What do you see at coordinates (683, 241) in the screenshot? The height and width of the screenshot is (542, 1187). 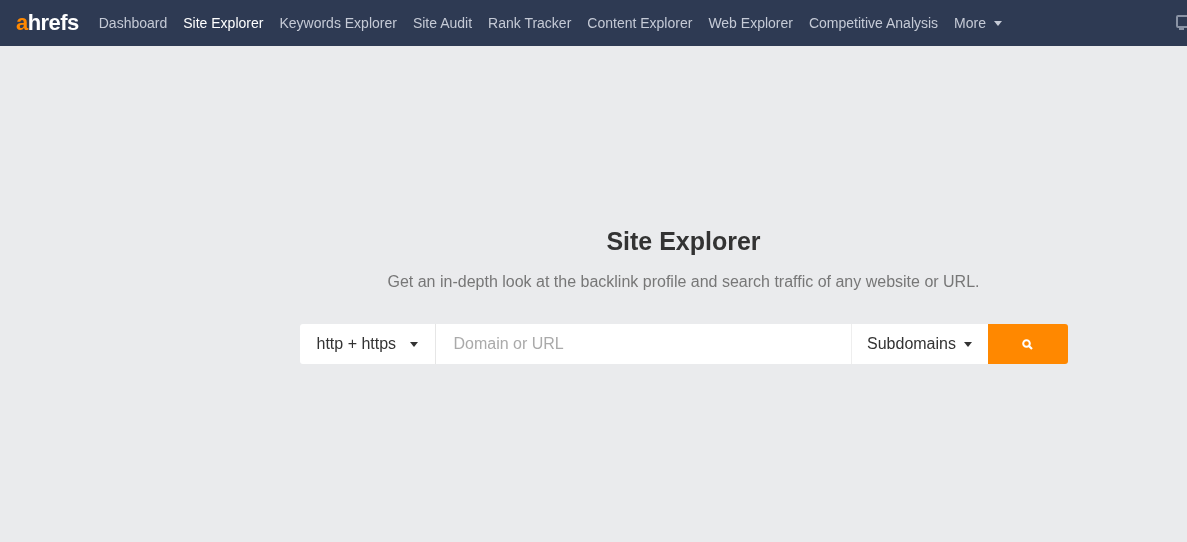 I see `page-title: Site Explorer` at bounding box center [683, 241].